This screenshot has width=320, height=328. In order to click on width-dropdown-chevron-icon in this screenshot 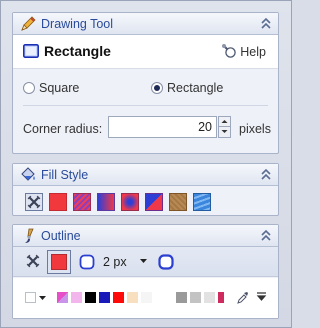, I will do `click(143, 261)`.